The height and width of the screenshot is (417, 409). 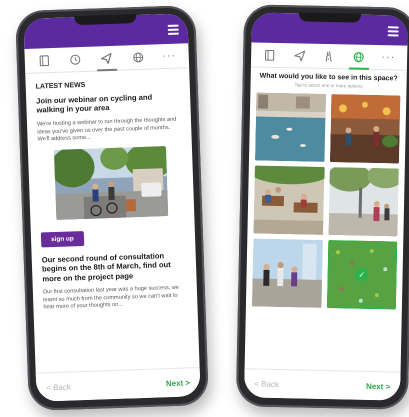 I want to click on option-tile-market, so click(x=365, y=129).